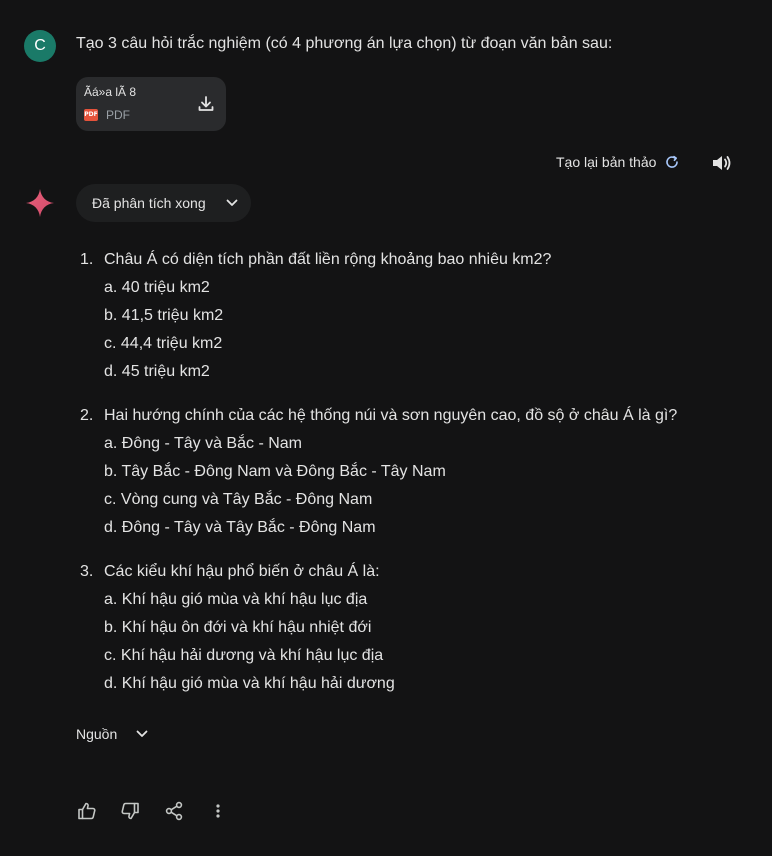 This screenshot has width=772, height=856. What do you see at coordinates (238, 499) in the screenshot?
I see `answer-option: c. Vòng cung và Tây Bắc - Đông Nam` at bounding box center [238, 499].